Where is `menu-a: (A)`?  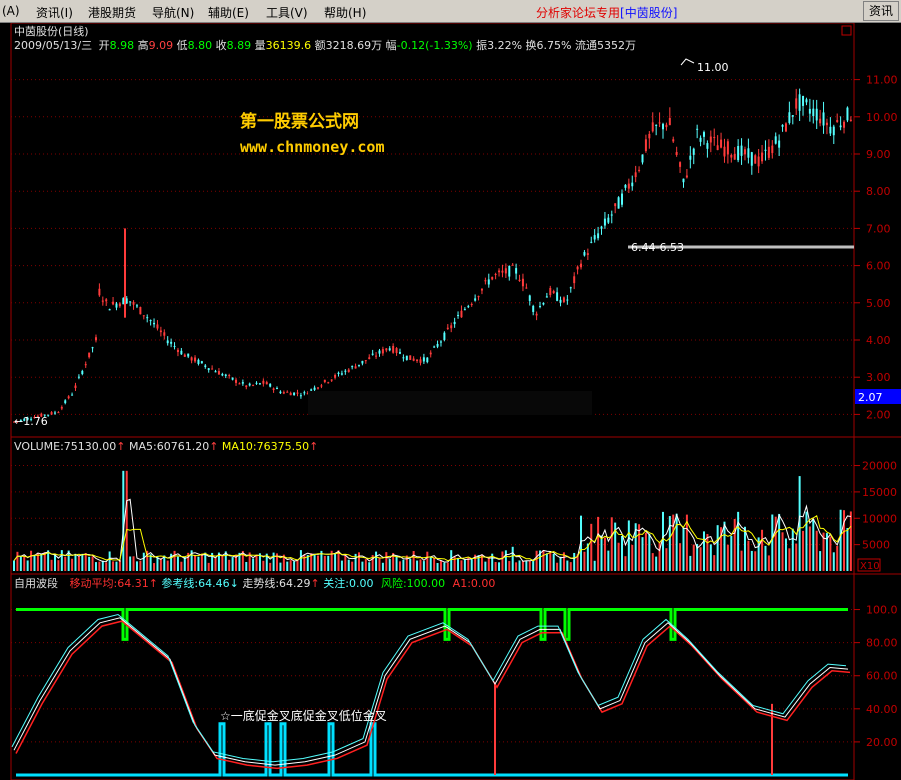
menu-a: (A) is located at coordinates (11, 11).